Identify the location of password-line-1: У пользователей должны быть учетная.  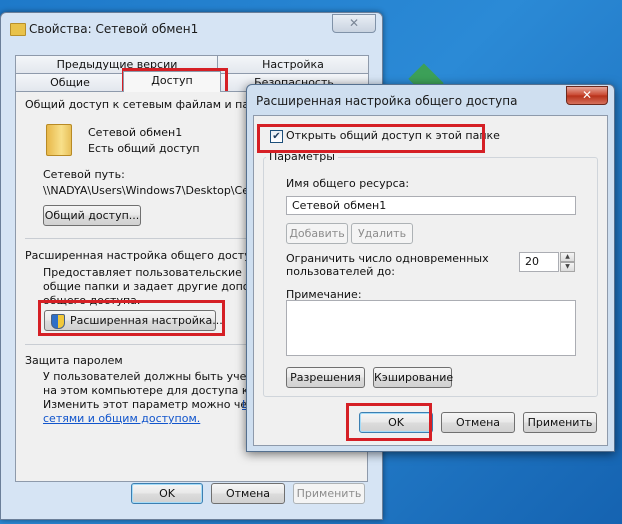
(158, 376).